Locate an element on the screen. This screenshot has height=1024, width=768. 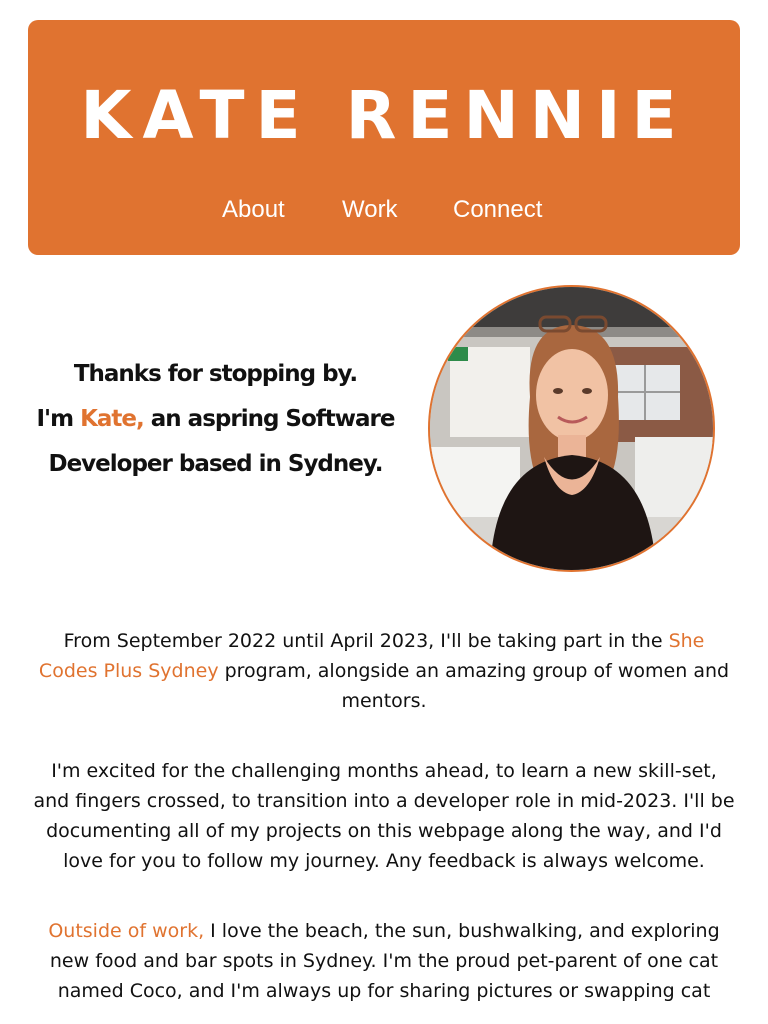
profile-photo-icon is located at coordinates (571, 428).